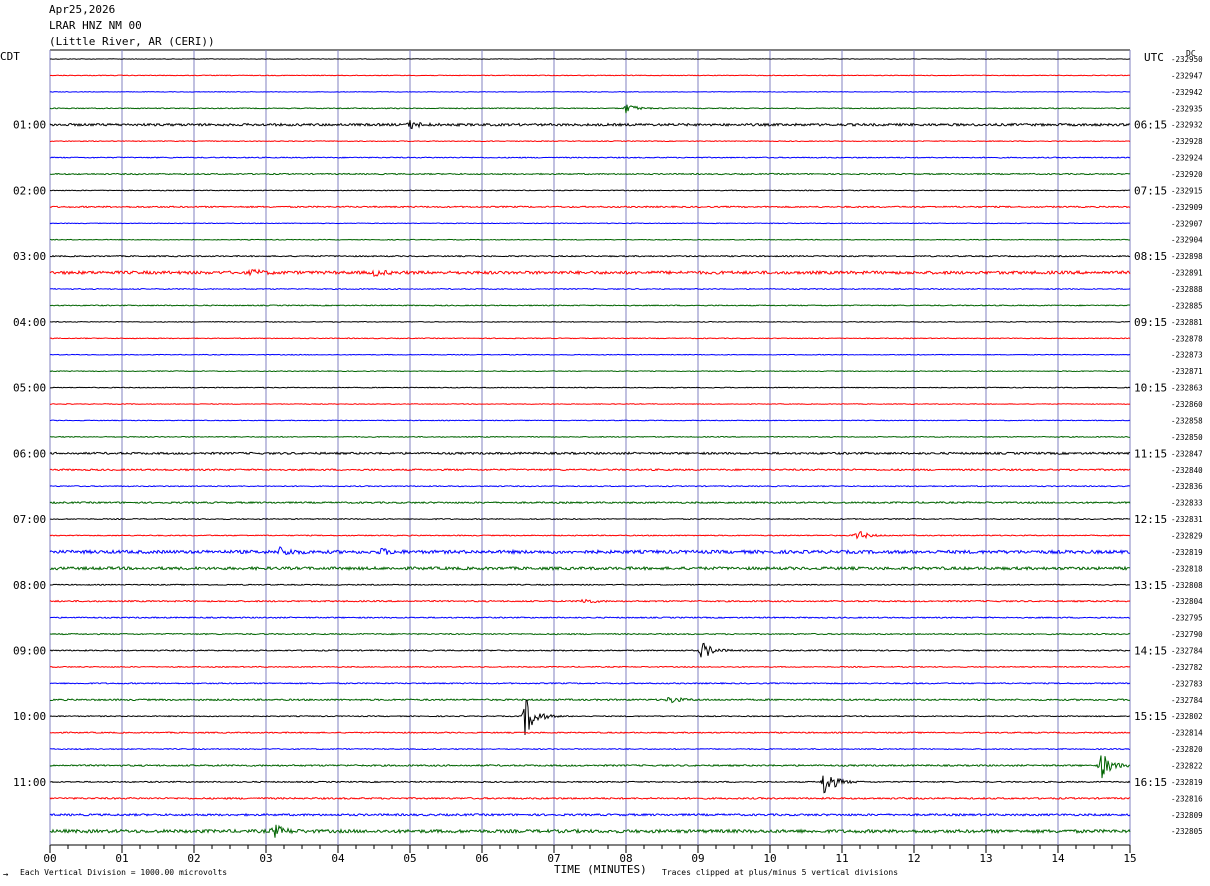  I want to click on dc-offset-label: -232802, so click(1187, 716).